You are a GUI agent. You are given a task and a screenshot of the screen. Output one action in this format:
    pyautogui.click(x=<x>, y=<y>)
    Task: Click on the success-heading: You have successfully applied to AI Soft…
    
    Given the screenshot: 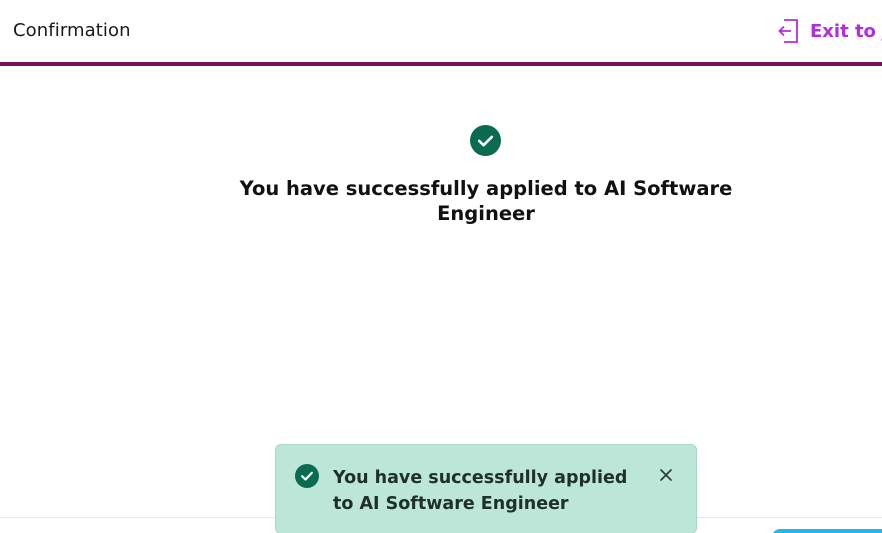 What is the action you would take?
    pyautogui.click(x=486, y=201)
    